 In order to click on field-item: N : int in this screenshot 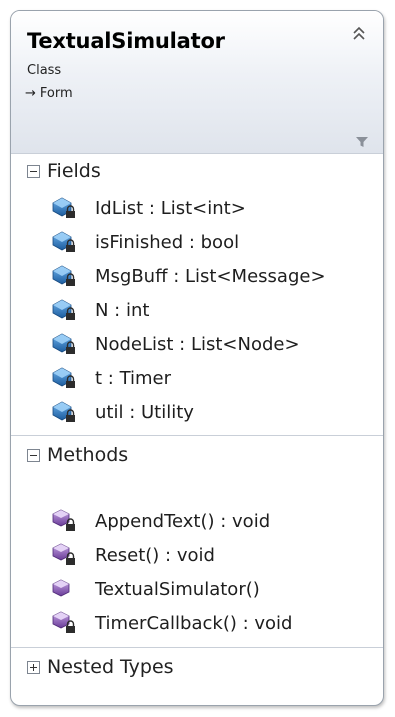, I will do `click(100, 310)`.